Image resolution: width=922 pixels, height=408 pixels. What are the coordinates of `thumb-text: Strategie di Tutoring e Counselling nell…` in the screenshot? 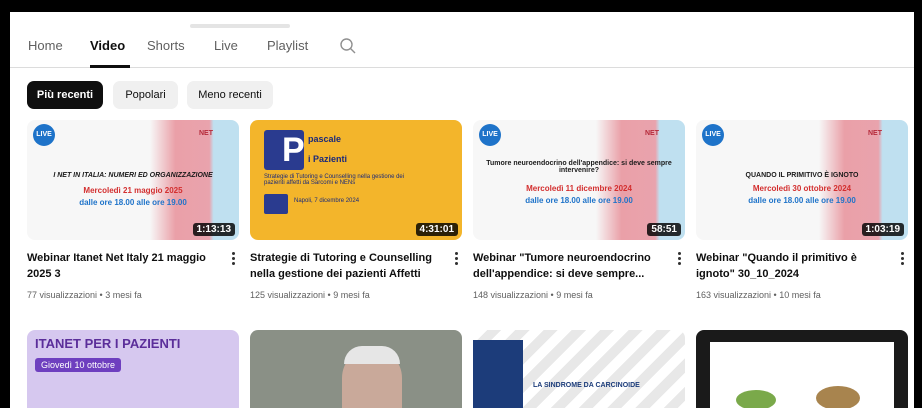 It's located at (334, 180).